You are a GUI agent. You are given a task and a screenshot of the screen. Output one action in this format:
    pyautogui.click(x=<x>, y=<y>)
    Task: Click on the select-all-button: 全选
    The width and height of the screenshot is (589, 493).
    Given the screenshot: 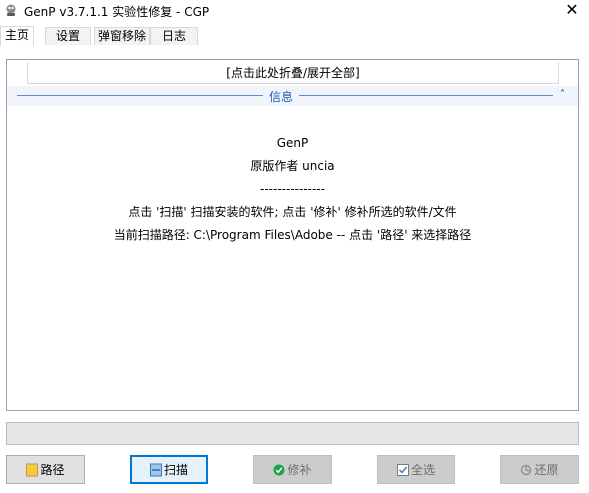 What is the action you would take?
    pyautogui.click(x=416, y=469)
    